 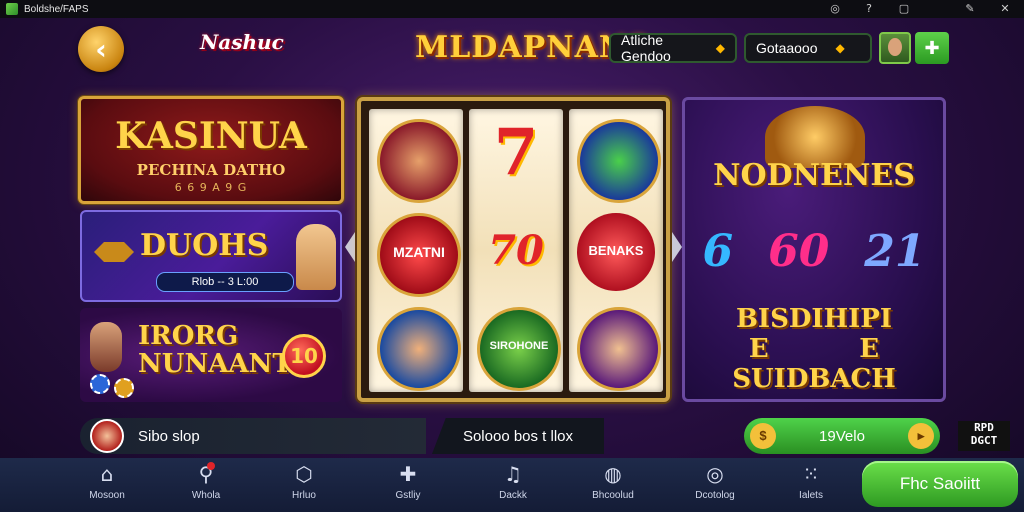 I want to click on seven-symbol: 7, so click(x=516, y=156).